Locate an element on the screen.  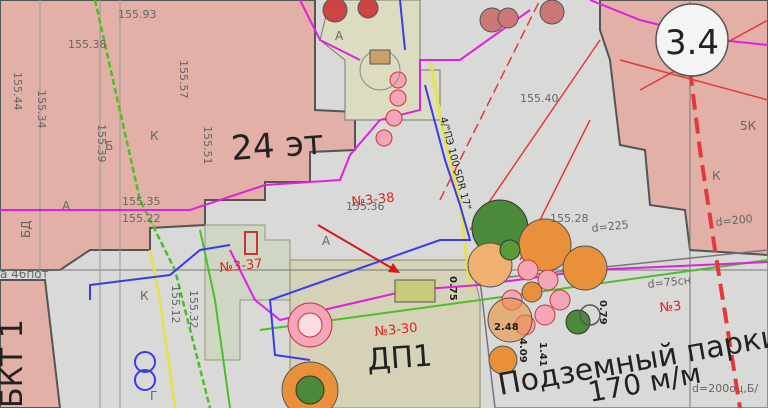
elevation: 155.51 is located at coordinates (207, 145).